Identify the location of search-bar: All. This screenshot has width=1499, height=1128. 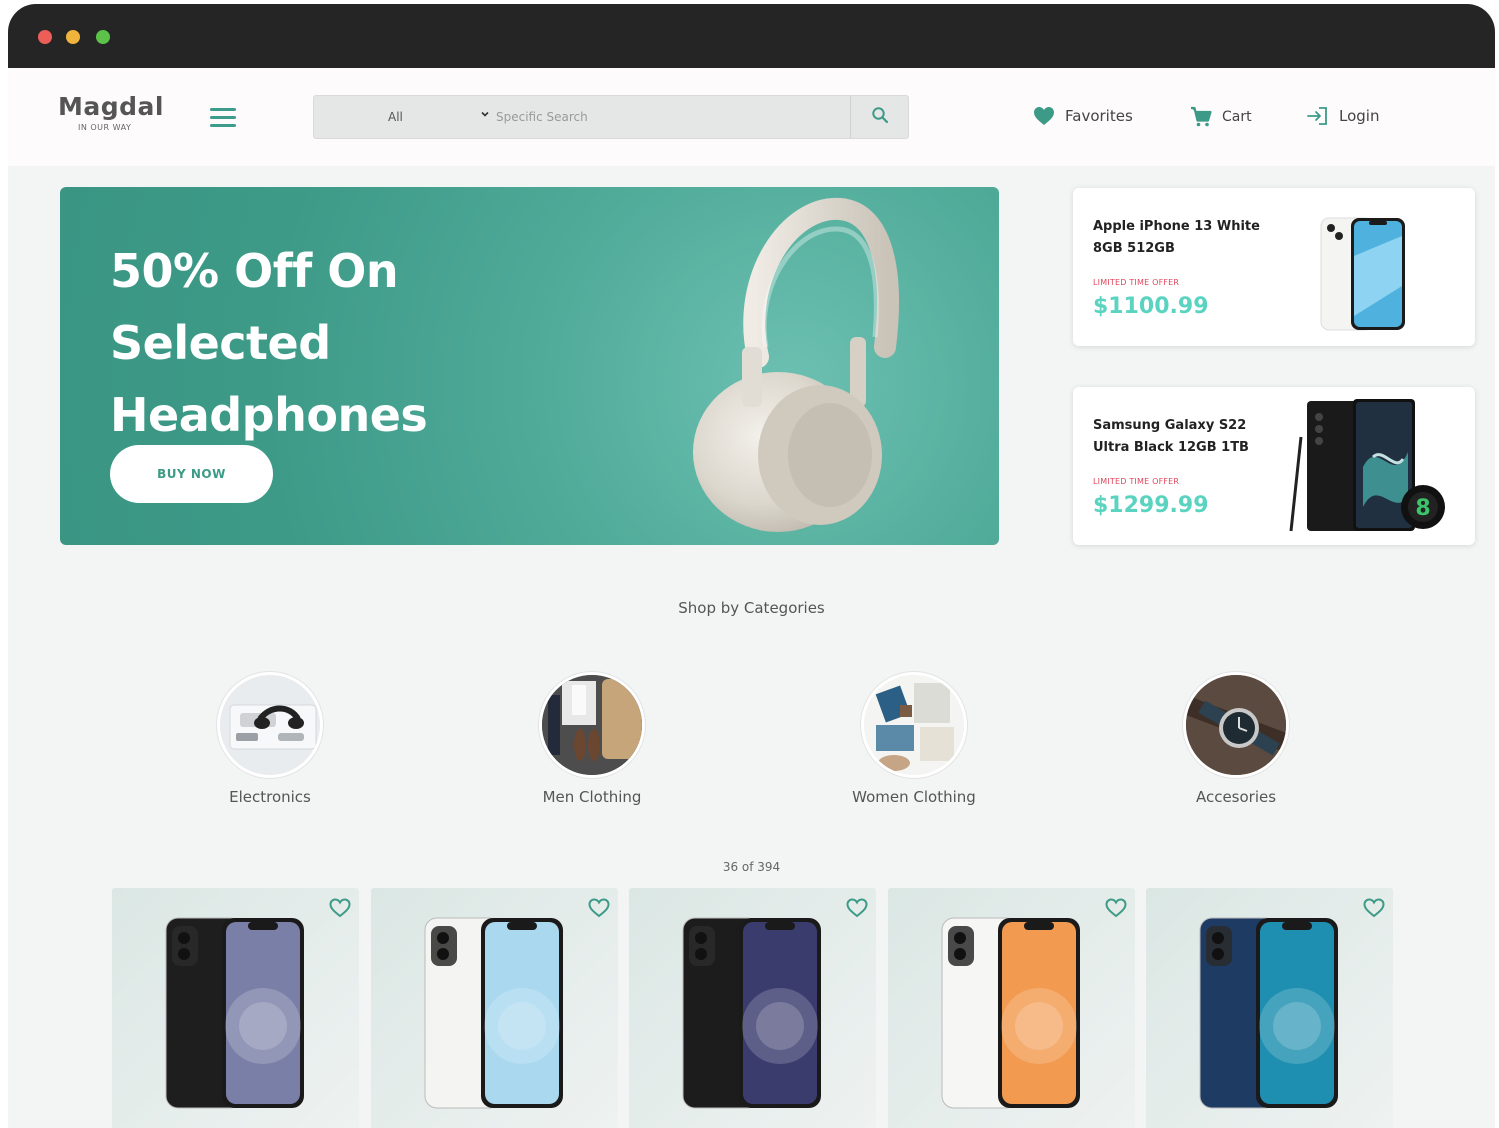
(611, 117).